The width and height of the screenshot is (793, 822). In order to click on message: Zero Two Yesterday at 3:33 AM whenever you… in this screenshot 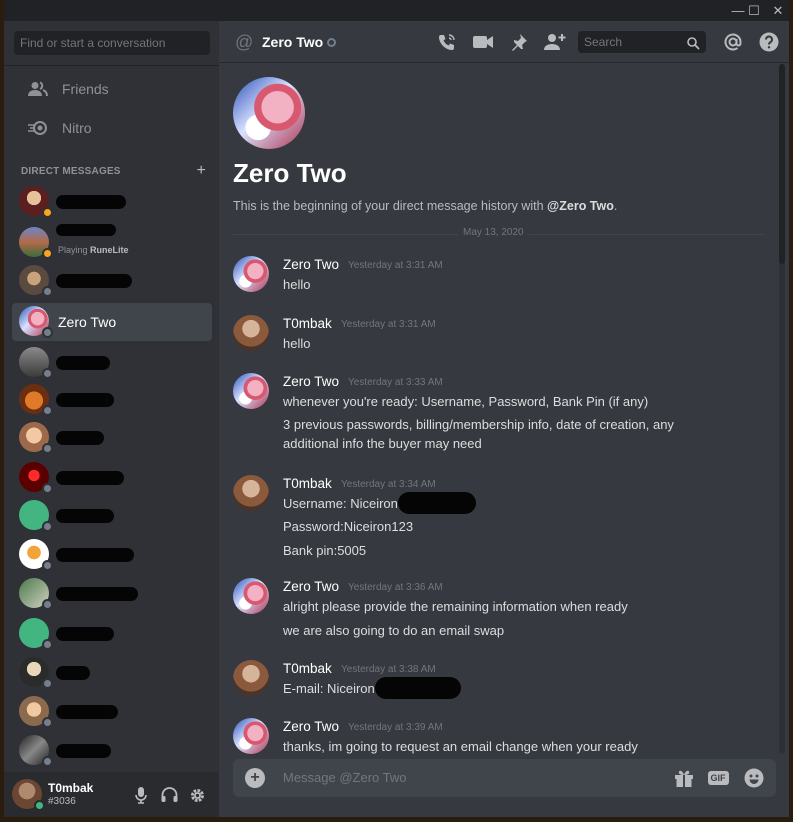, I will do `click(498, 414)`.